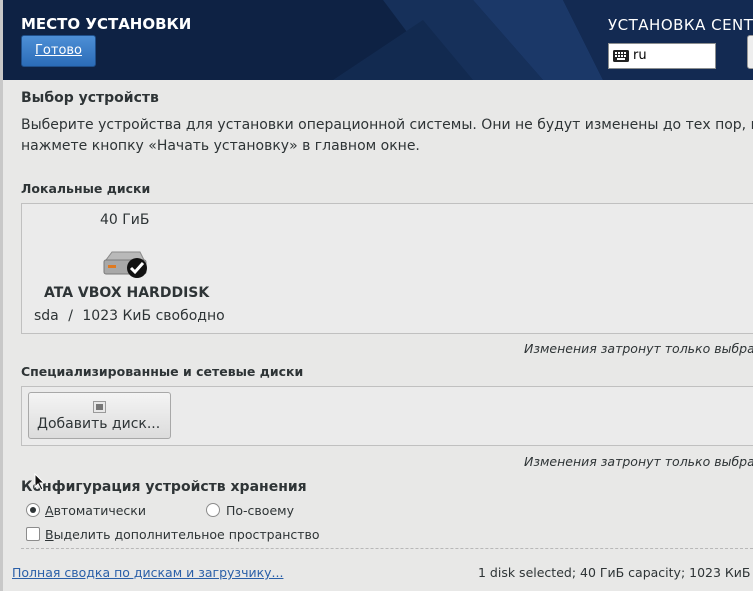 The image size is (753, 591). Describe the element at coordinates (86, 188) in the screenshot. I see `local-disks-title: Локальные диски` at that location.